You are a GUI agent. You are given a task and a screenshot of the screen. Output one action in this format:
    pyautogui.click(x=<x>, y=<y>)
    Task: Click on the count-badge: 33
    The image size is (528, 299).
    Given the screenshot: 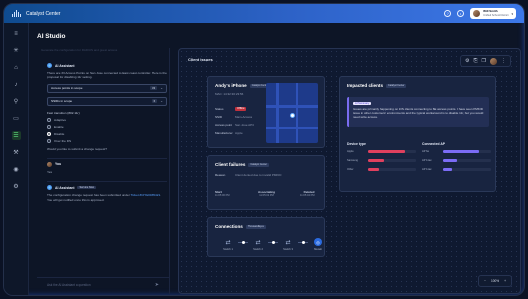 What is the action you would take?
    pyautogui.click(x=154, y=88)
    